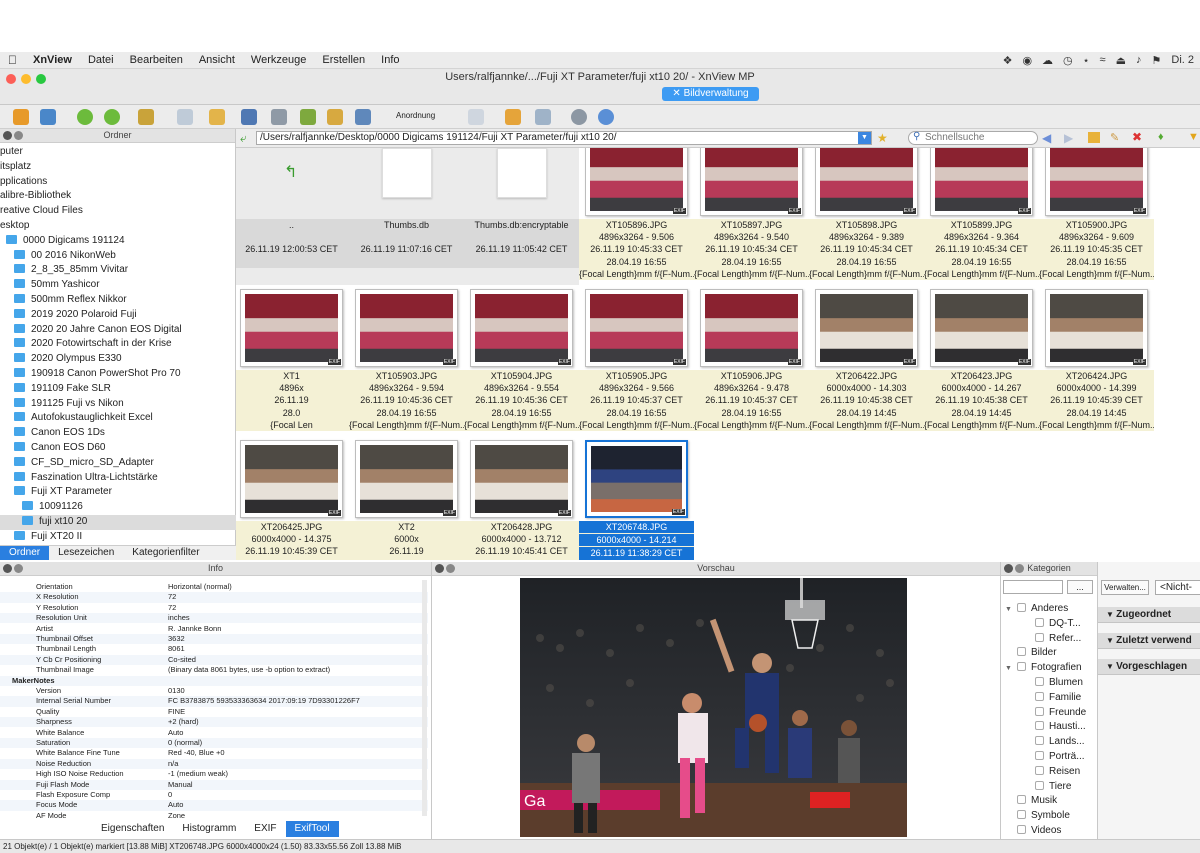  Describe the element at coordinates (1086, 60) in the screenshot. I see `bluetooth-icon: ⋆` at that location.